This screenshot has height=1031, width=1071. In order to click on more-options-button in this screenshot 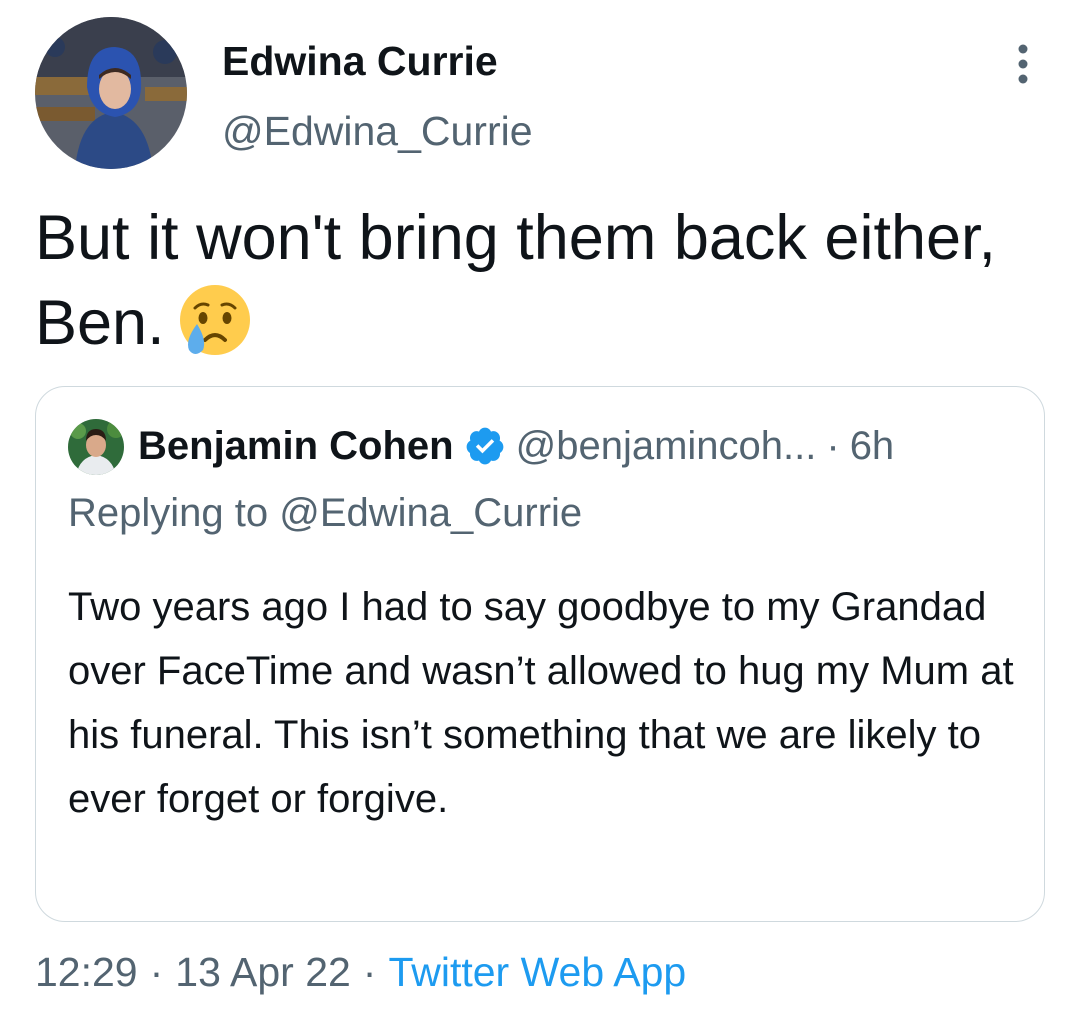, I will do `click(1023, 64)`.